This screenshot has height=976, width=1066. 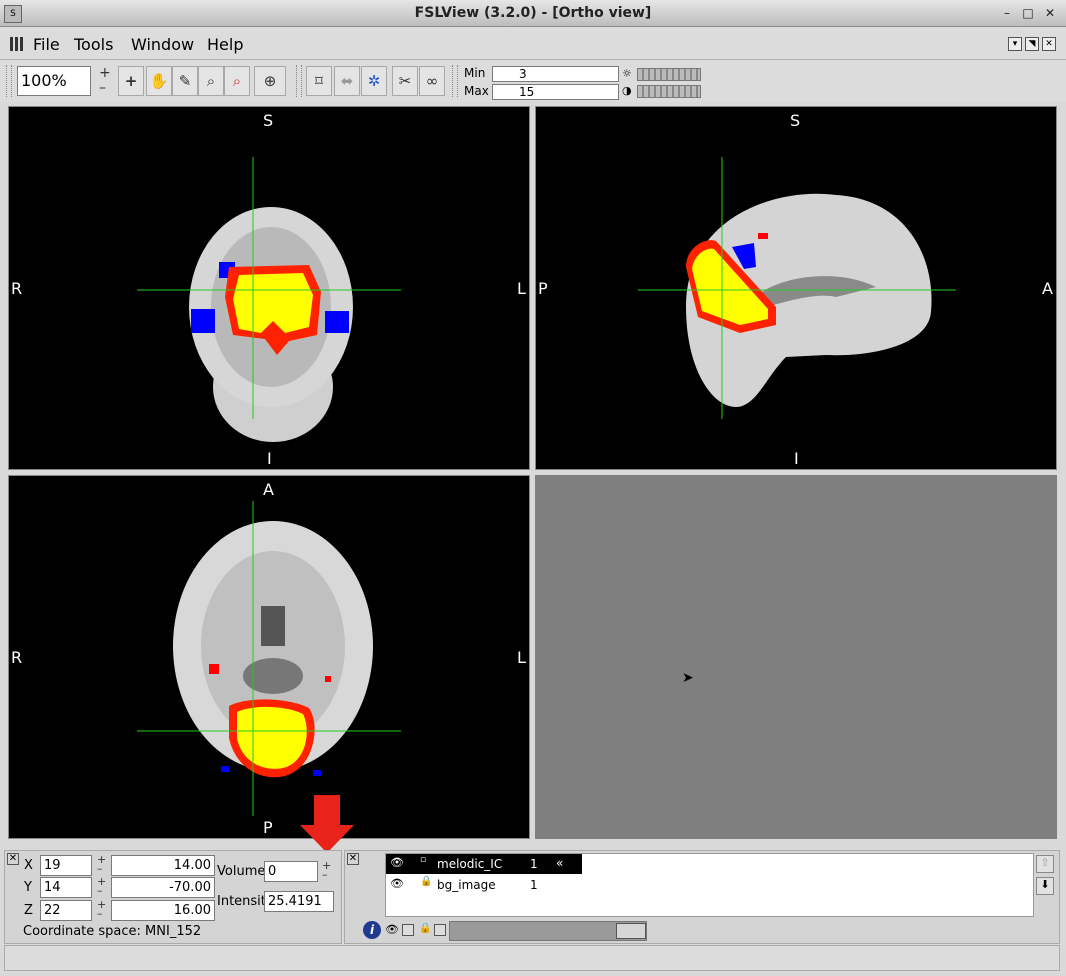 What do you see at coordinates (709, 885) in the screenshot?
I see `layer-list: 👁 ▫ melodic_IC 1 « 👁 🔒 bg_image 1` at bounding box center [709, 885].